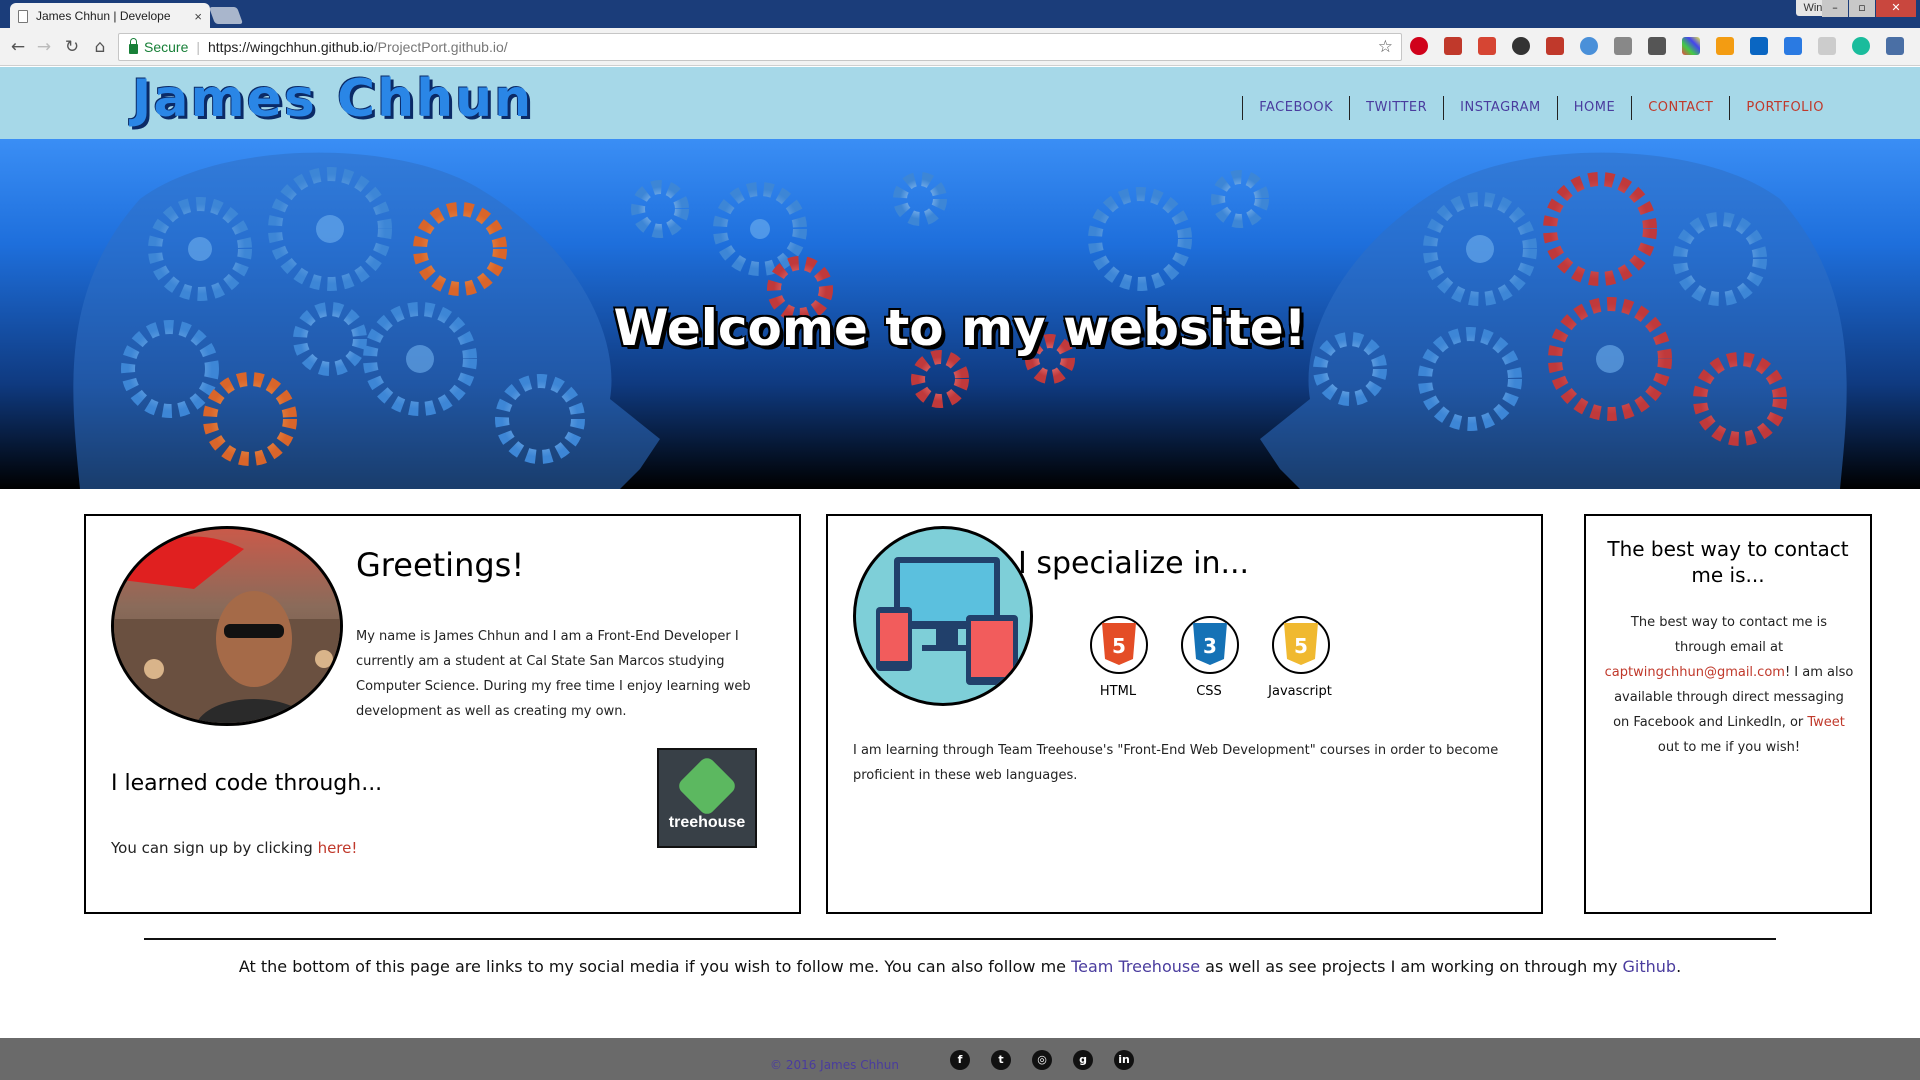 This screenshot has width=1920, height=1080. Describe the element at coordinates (18, 47) in the screenshot. I see `back-icon: ←` at that location.